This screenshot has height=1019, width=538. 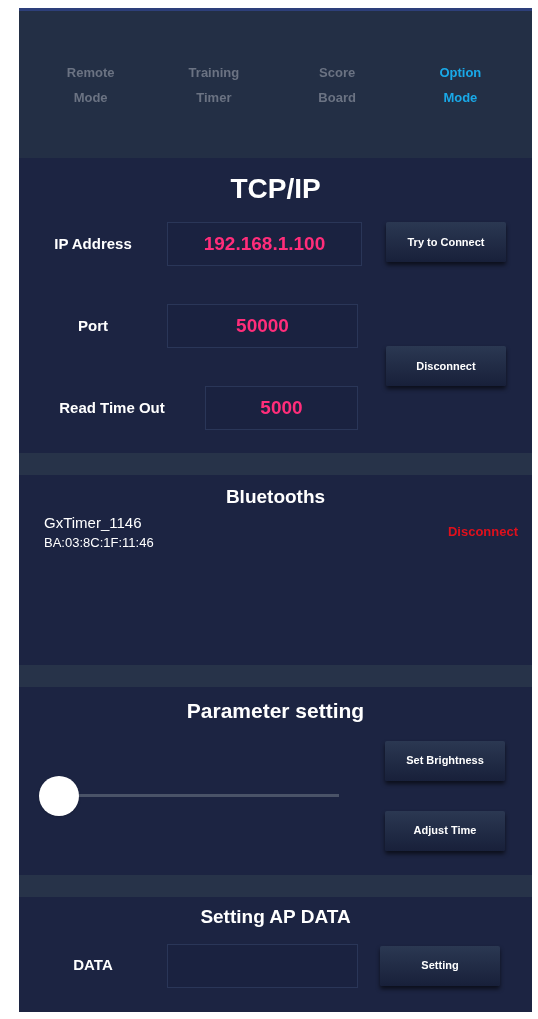 I want to click on field-label: IP Address, so click(x=93, y=243).